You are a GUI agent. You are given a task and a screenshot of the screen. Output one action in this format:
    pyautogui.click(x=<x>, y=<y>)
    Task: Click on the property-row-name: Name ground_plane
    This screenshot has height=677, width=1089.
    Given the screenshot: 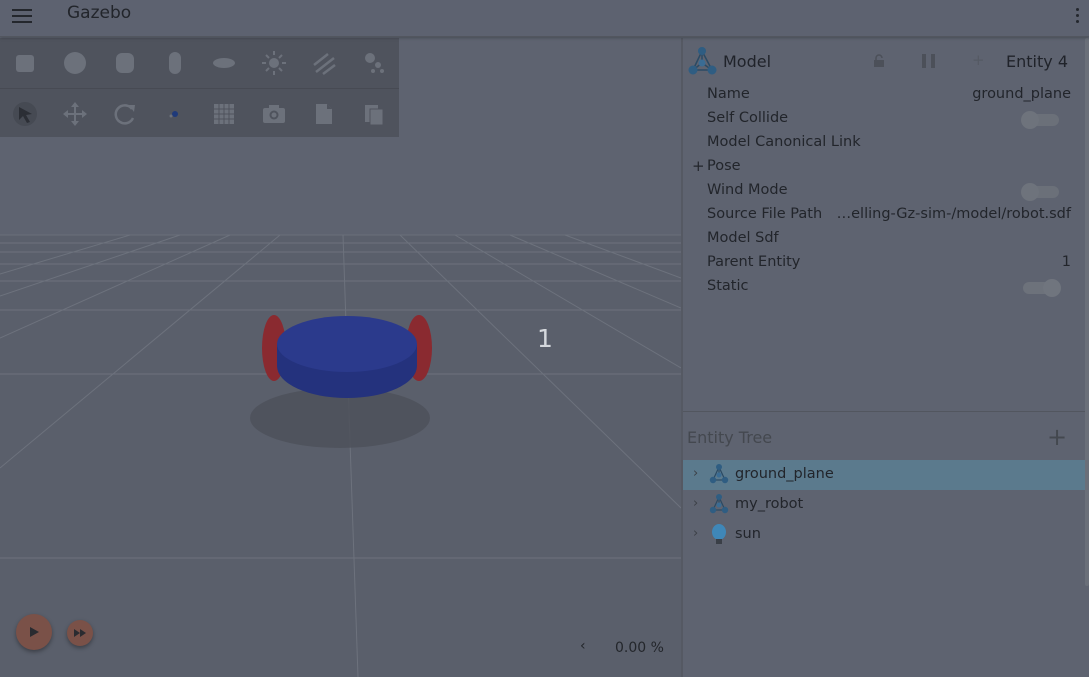 What is the action you would take?
    pyautogui.click(x=886, y=96)
    